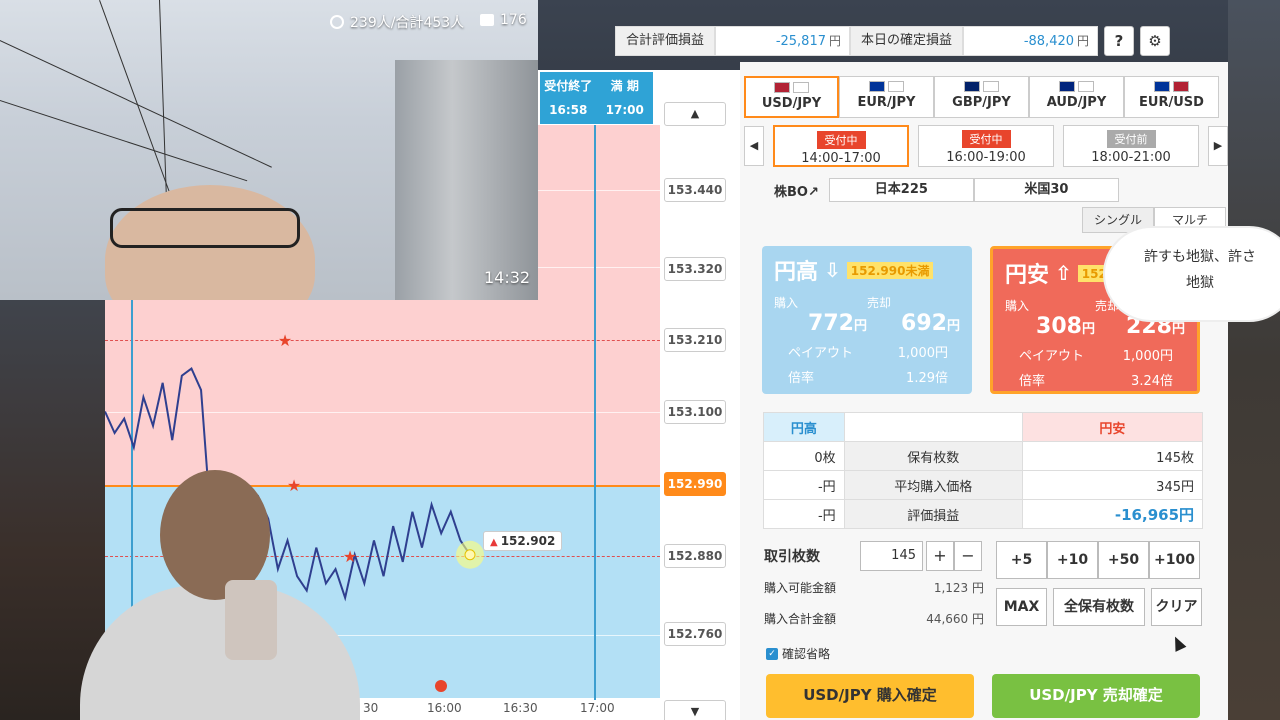 Image resolution: width=1280 pixels, height=720 pixels. What do you see at coordinates (874, 618) in the screenshot?
I see `total-amount-row: 購入合計金額 44,660 円` at bounding box center [874, 618].